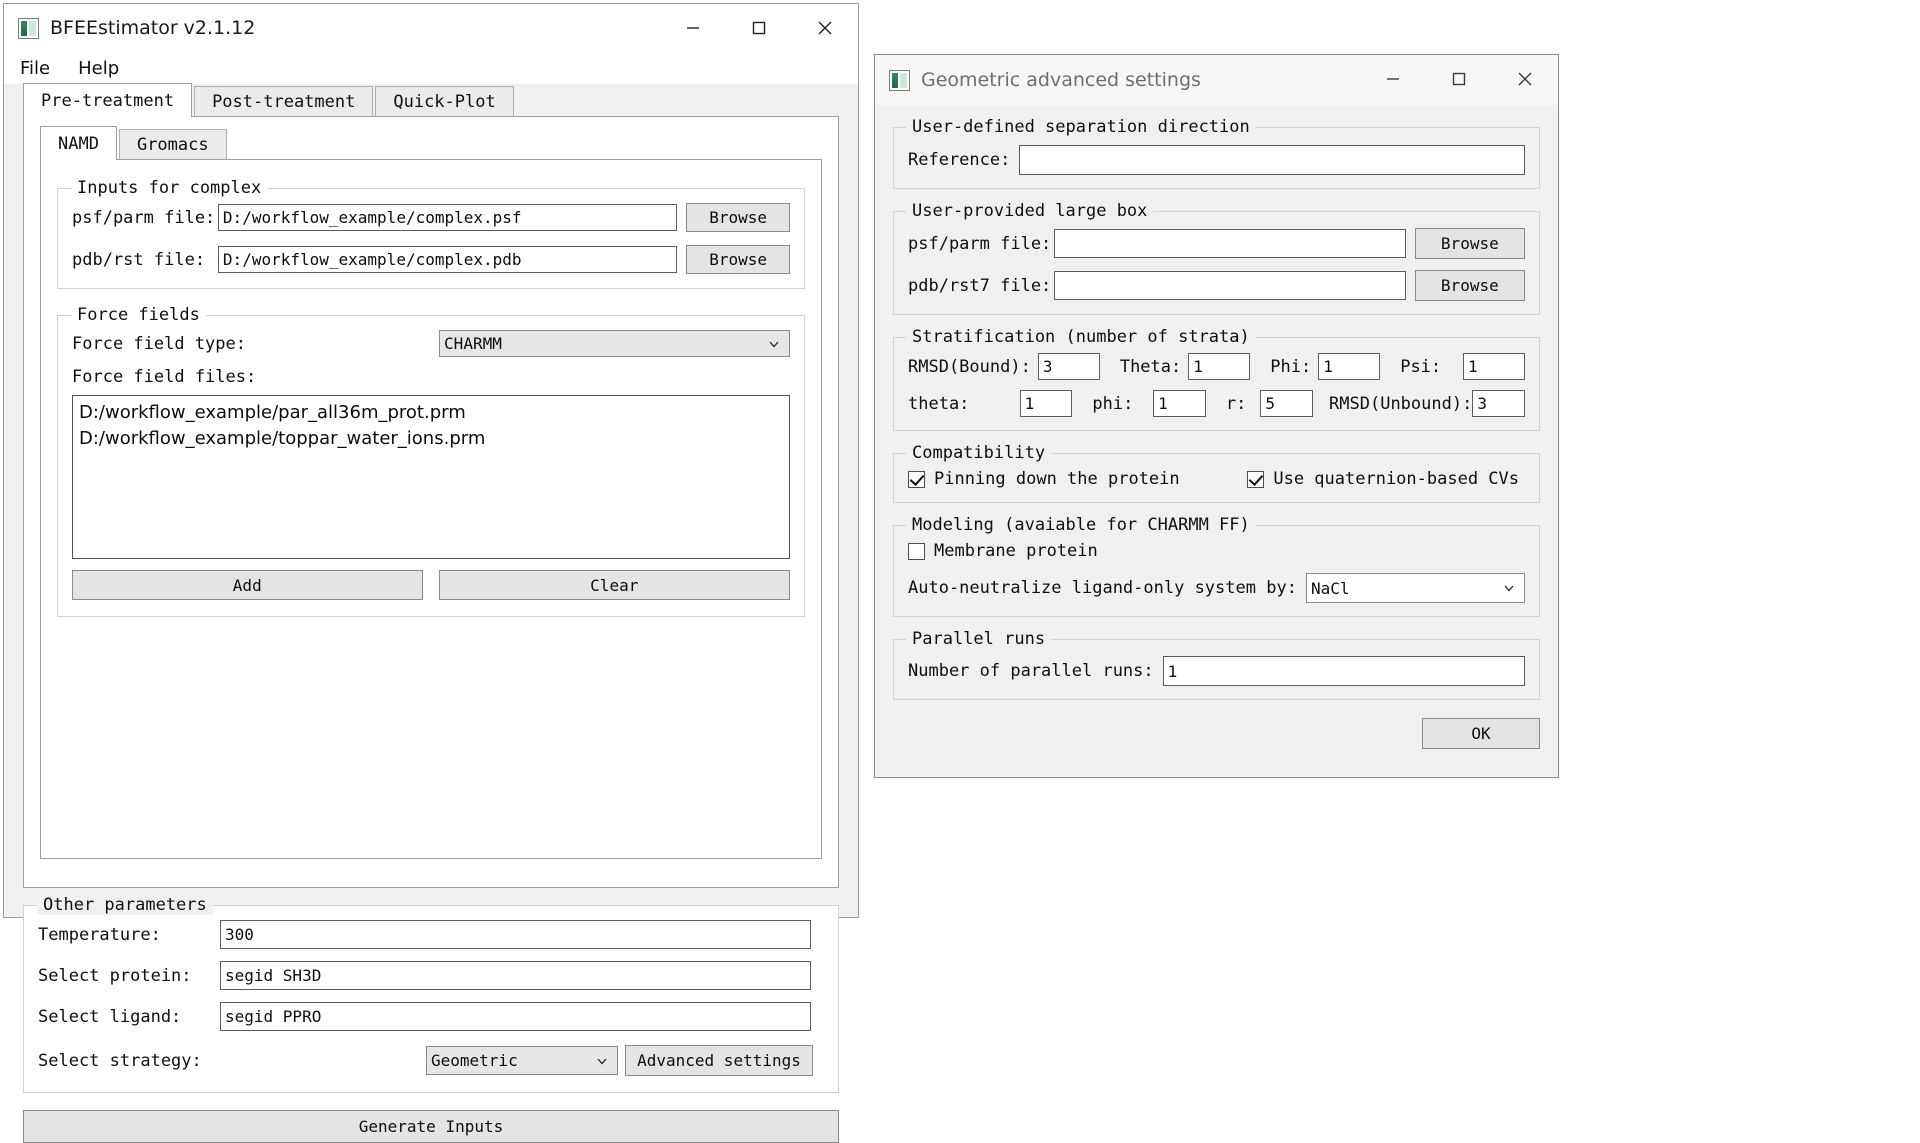 This screenshot has width=1920, height=1143. I want to click on modeling-legend: Modeling (avaiable for CHARMM FF), so click(1081, 525).